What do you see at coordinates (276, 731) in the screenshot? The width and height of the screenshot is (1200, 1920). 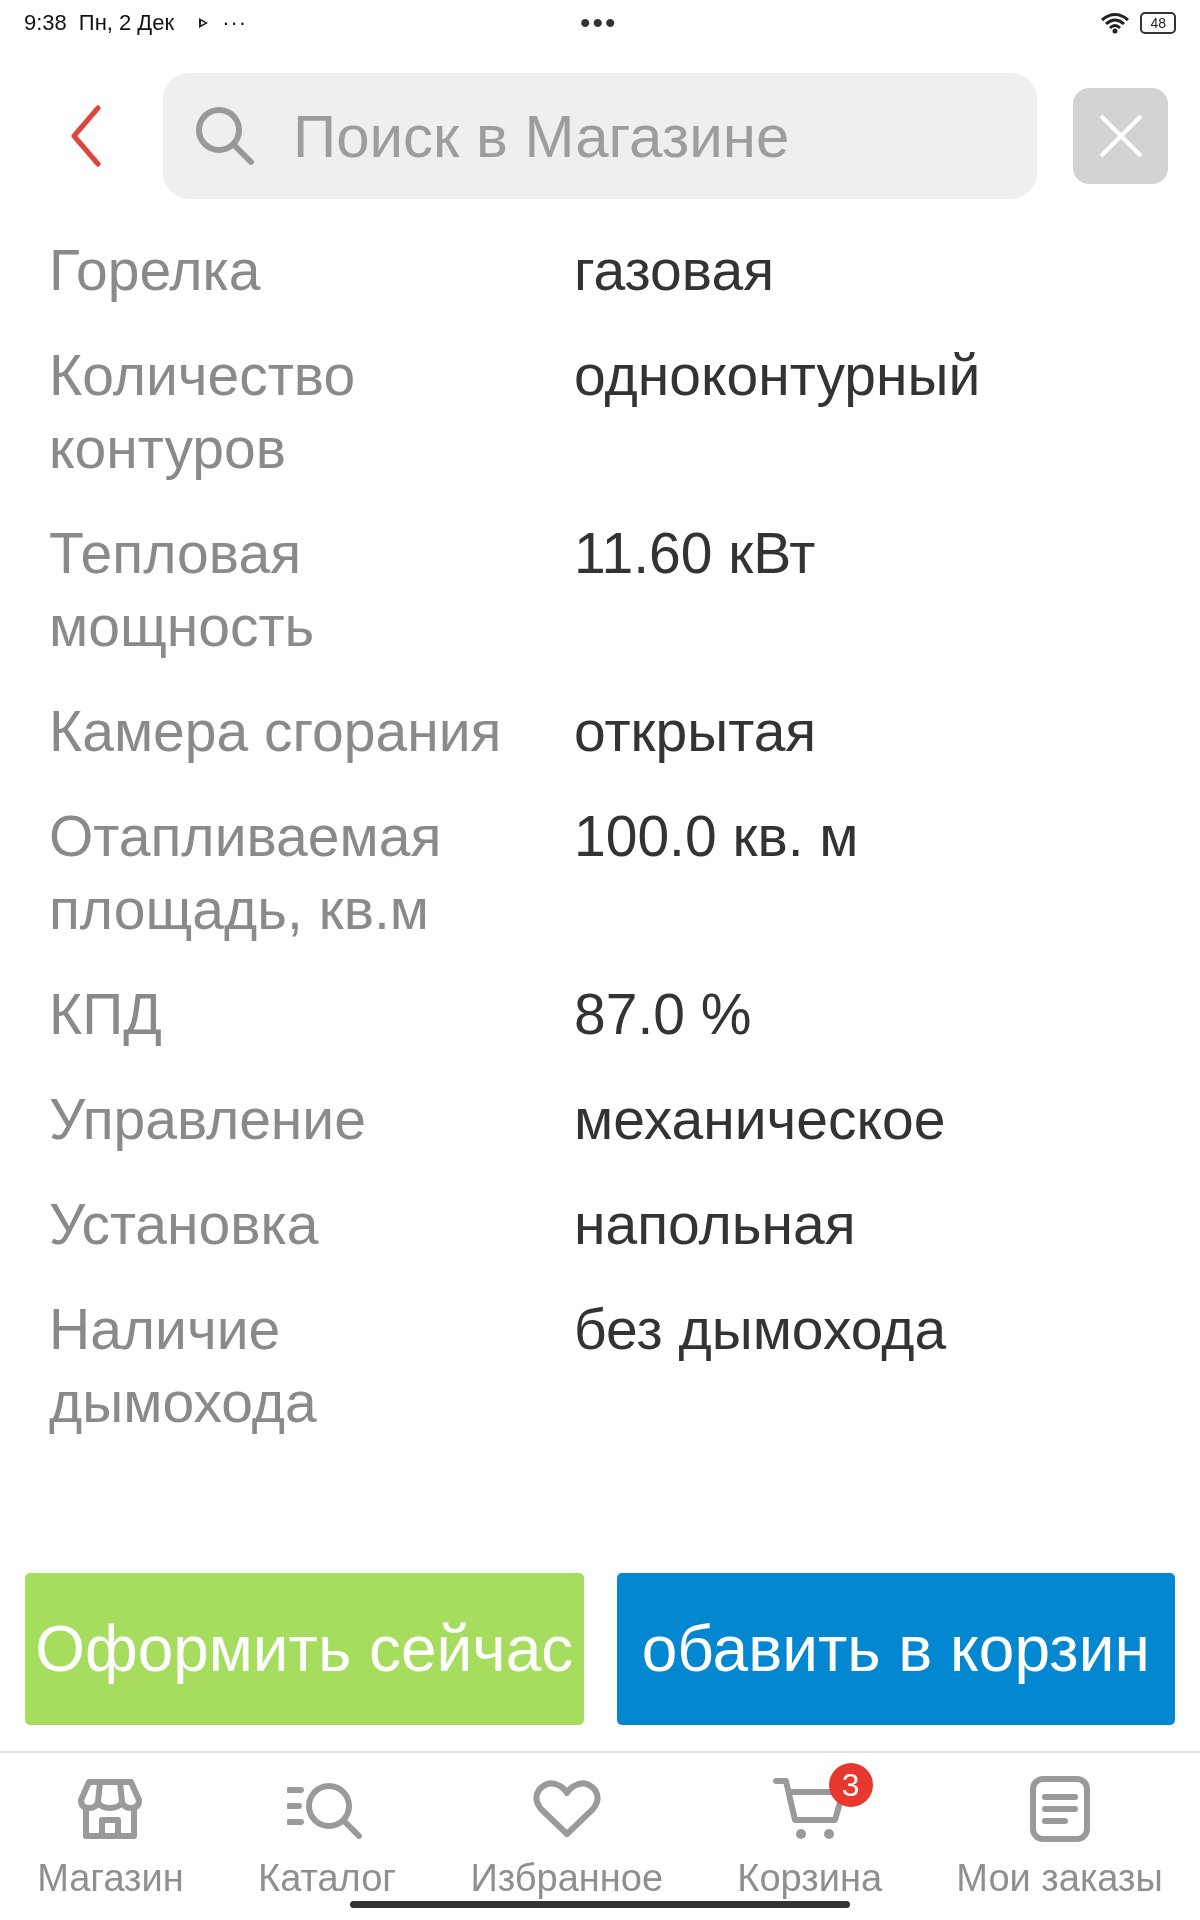 I see `spec-label: Камера сгорания` at bounding box center [276, 731].